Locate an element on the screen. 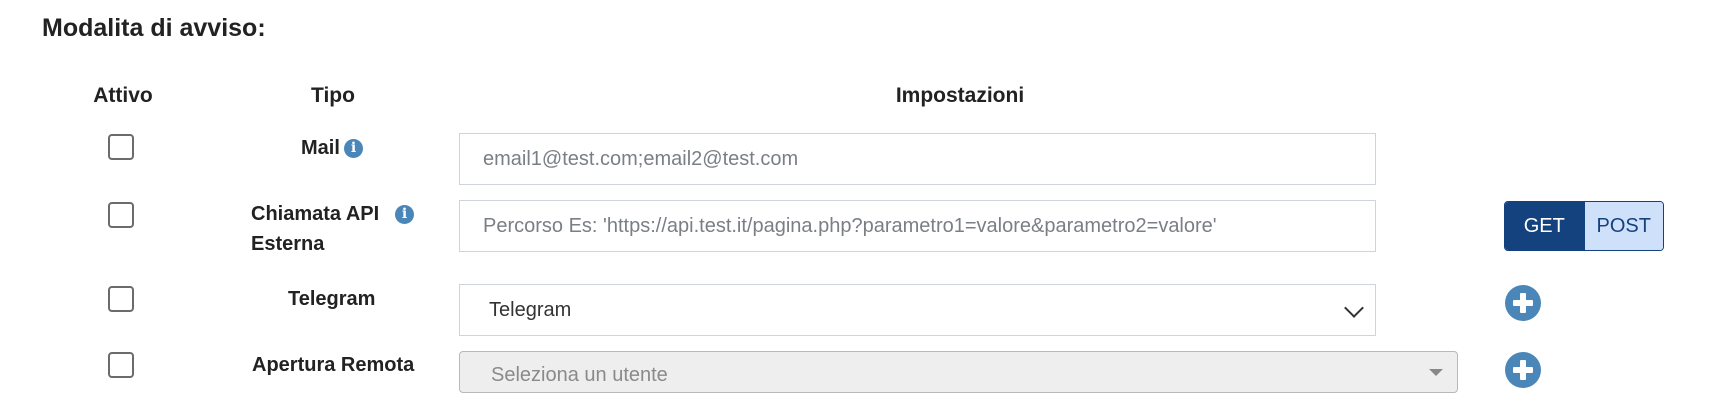 The height and width of the screenshot is (412, 1722). api-type-label-line1: Chiamata API is located at coordinates (315, 214).